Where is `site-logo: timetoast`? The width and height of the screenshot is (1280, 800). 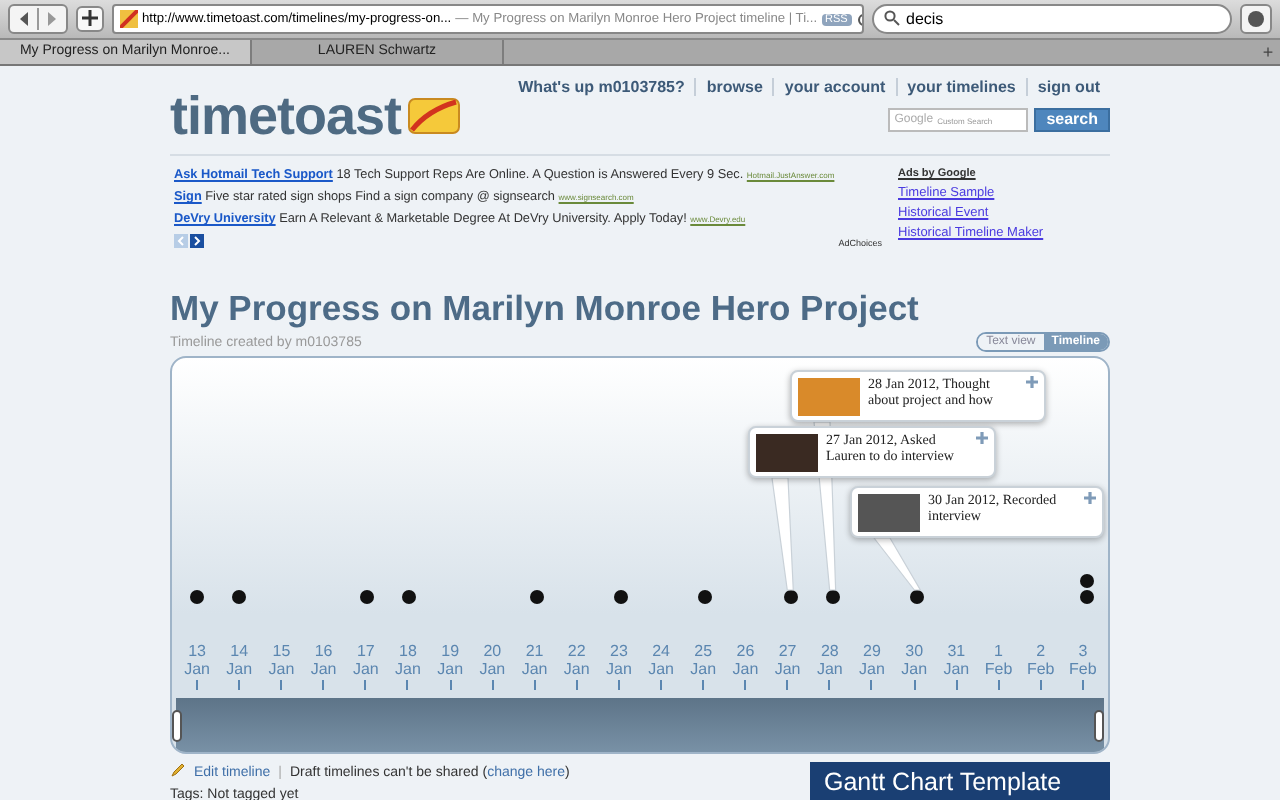 site-logo: timetoast is located at coordinates (286, 116).